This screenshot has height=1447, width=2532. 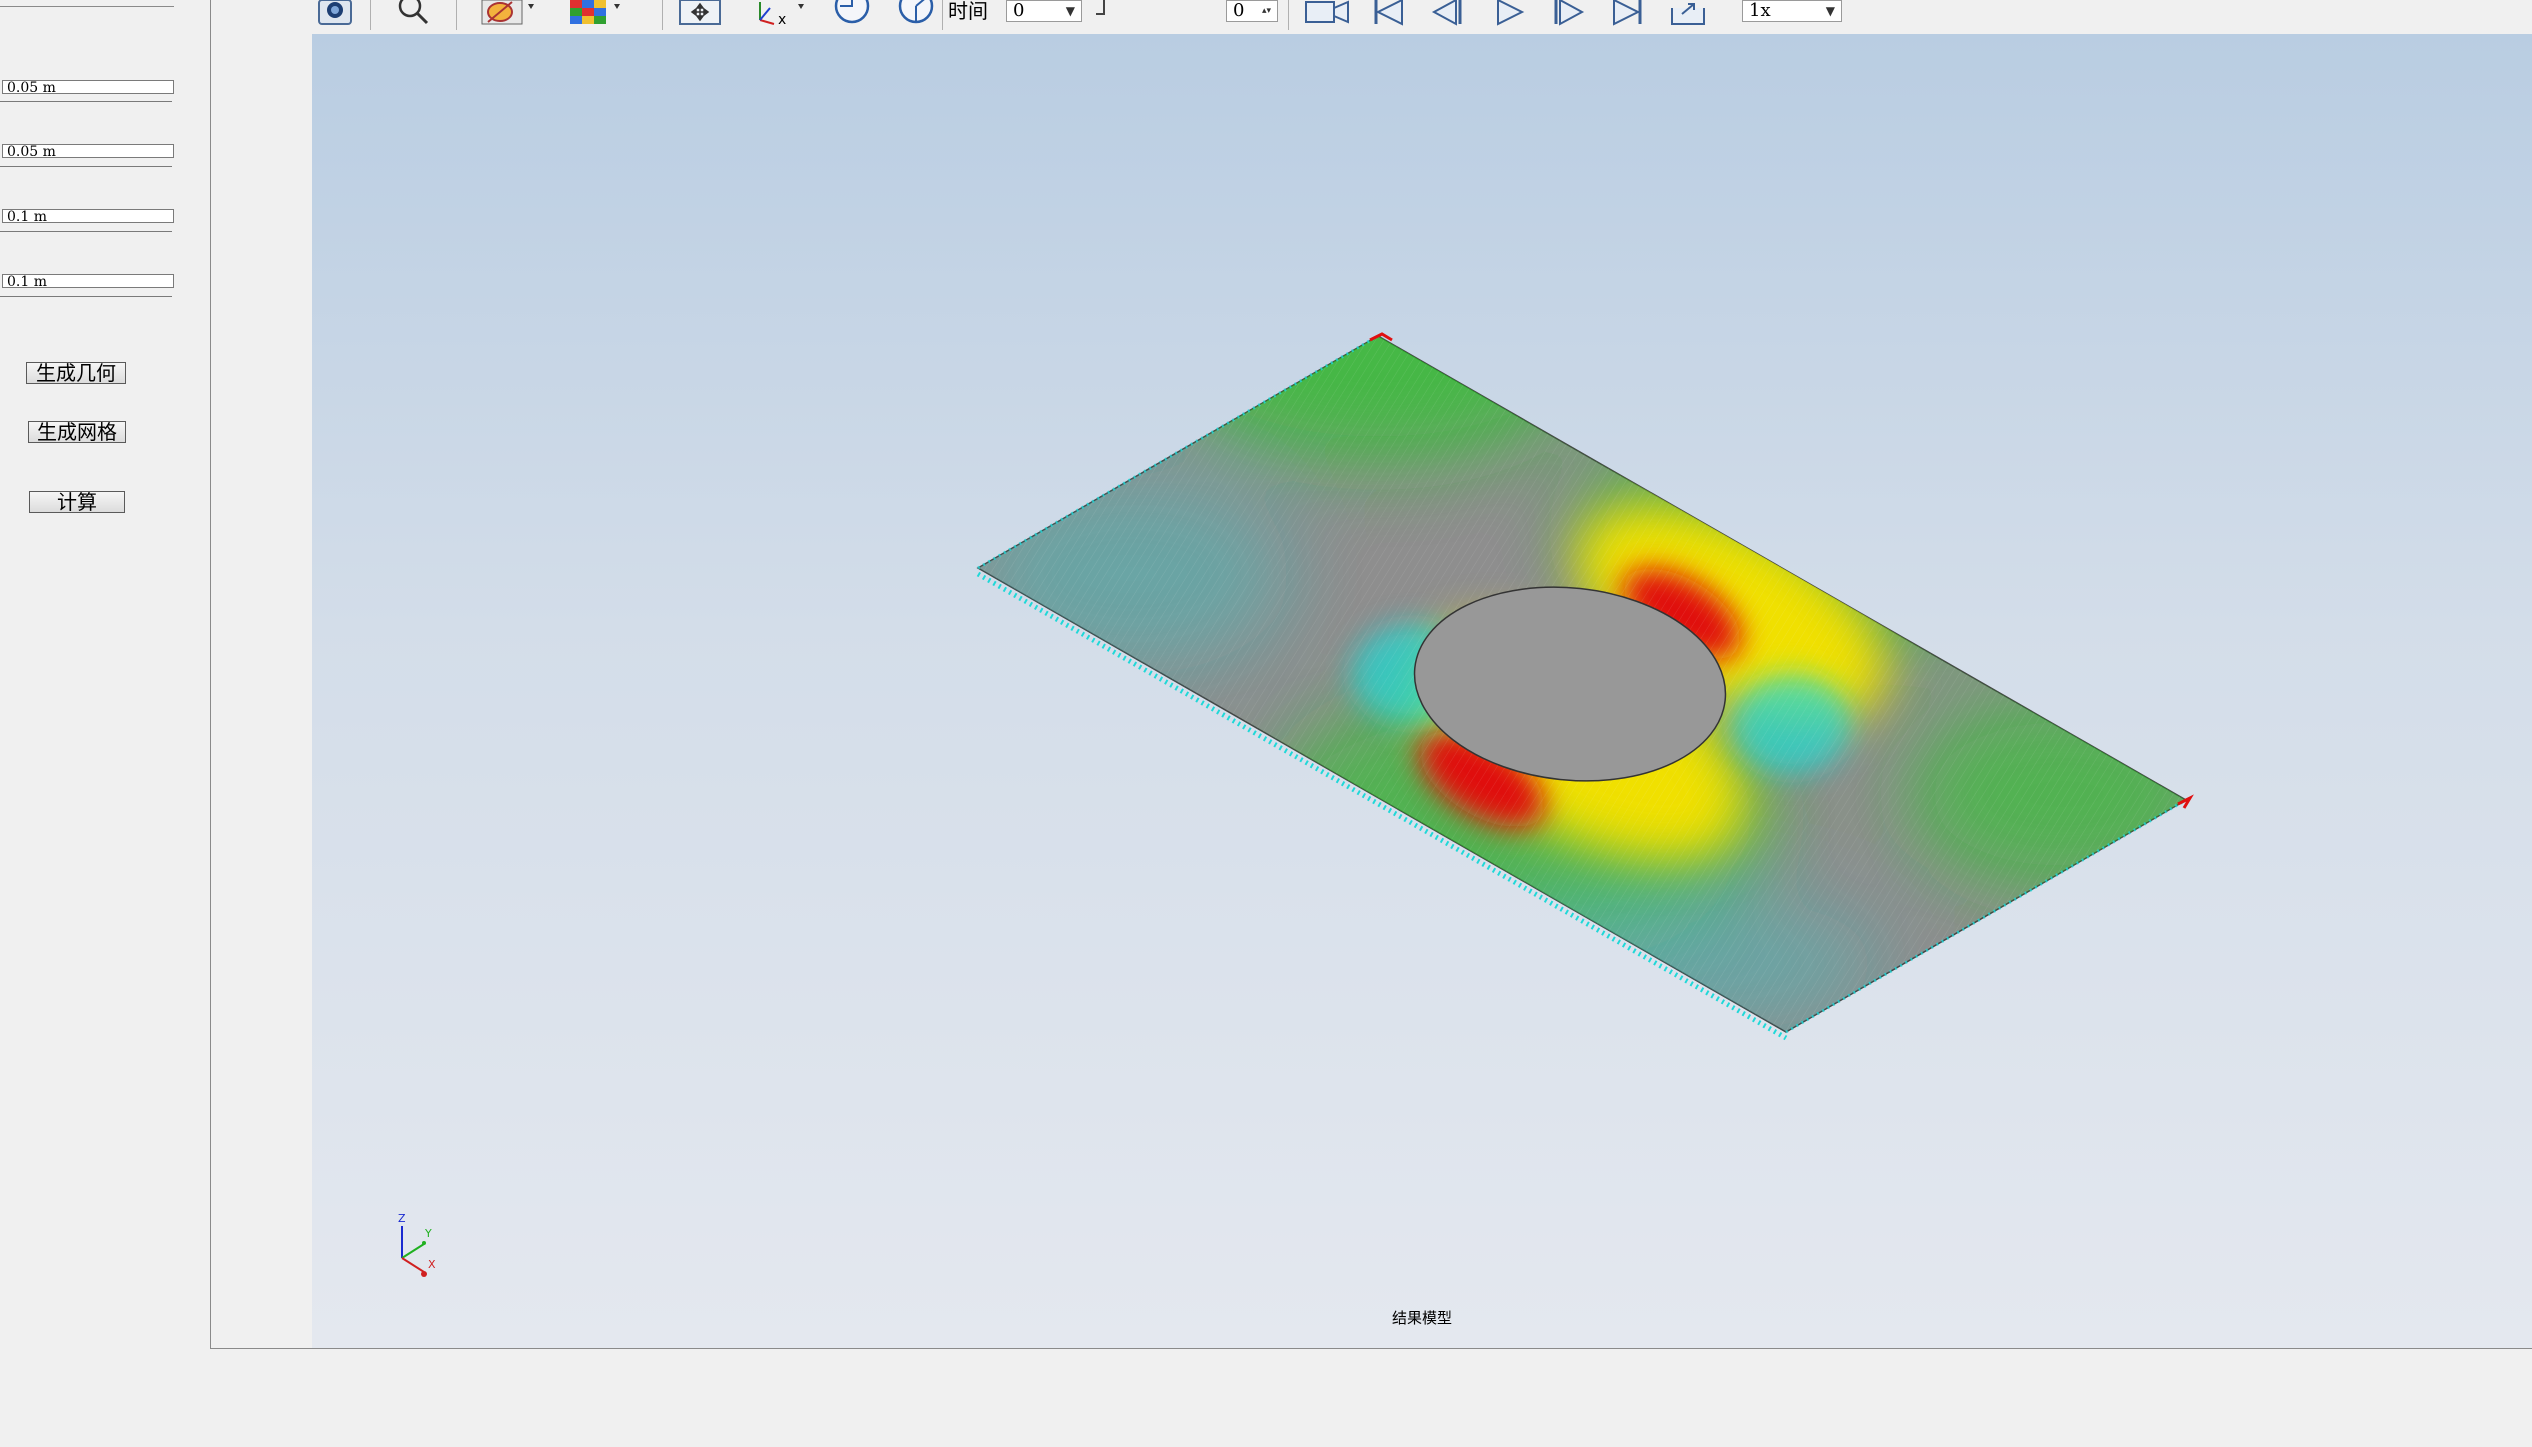 What do you see at coordinates (1508, 13) in the screenshot?
I see `play-icon` at bounding box center [1508, 13].